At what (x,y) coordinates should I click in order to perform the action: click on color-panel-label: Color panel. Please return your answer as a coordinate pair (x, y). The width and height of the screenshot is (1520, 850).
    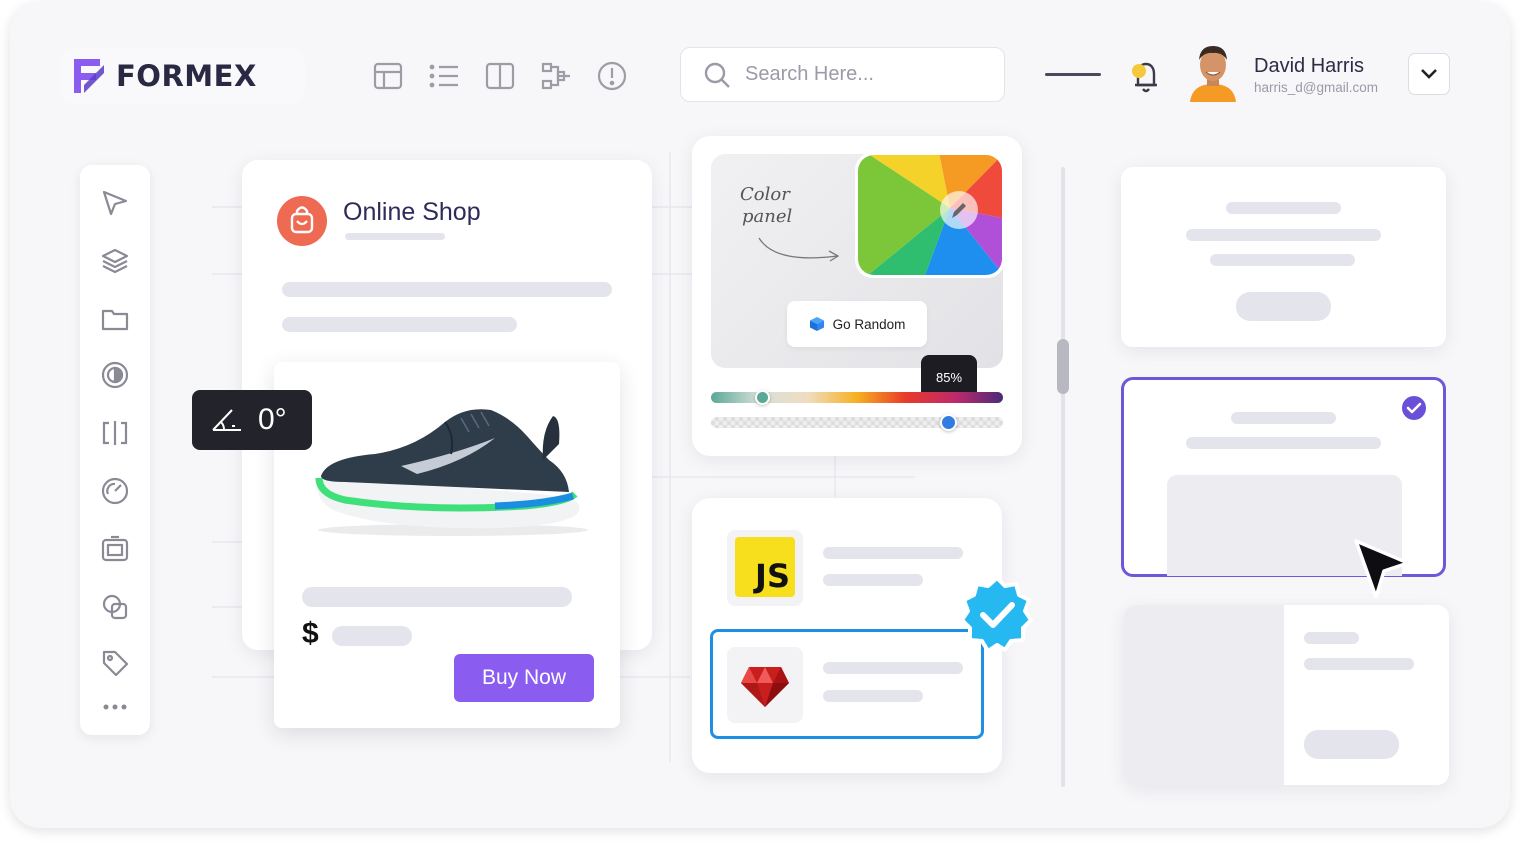
    Looking at the image, I should click on (766, 206).